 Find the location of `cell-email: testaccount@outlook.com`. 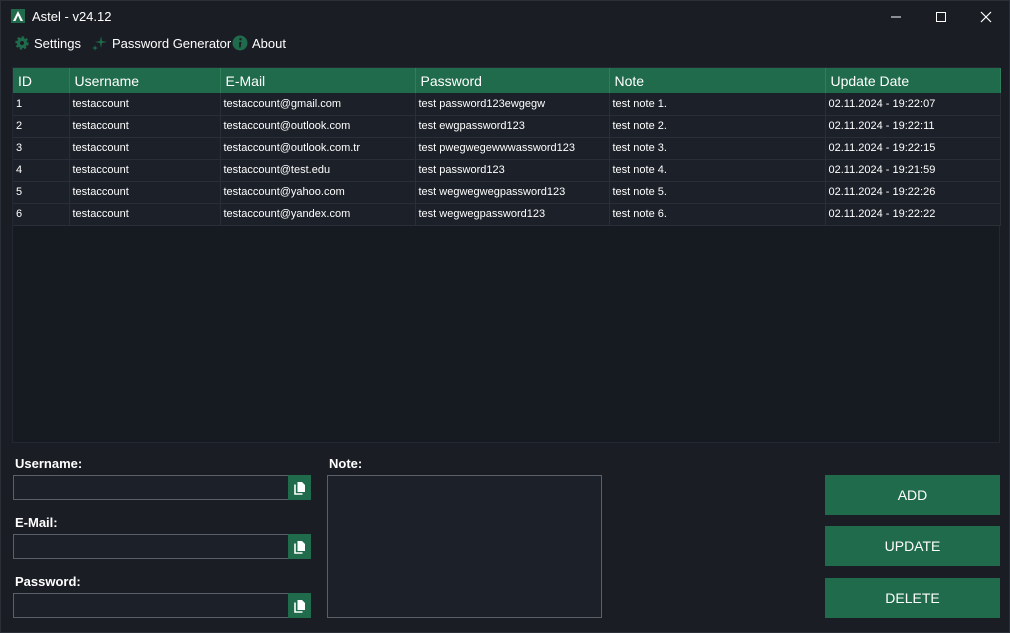

cell-email: testaccount@outlook.com is located at coordinates (318, 126).